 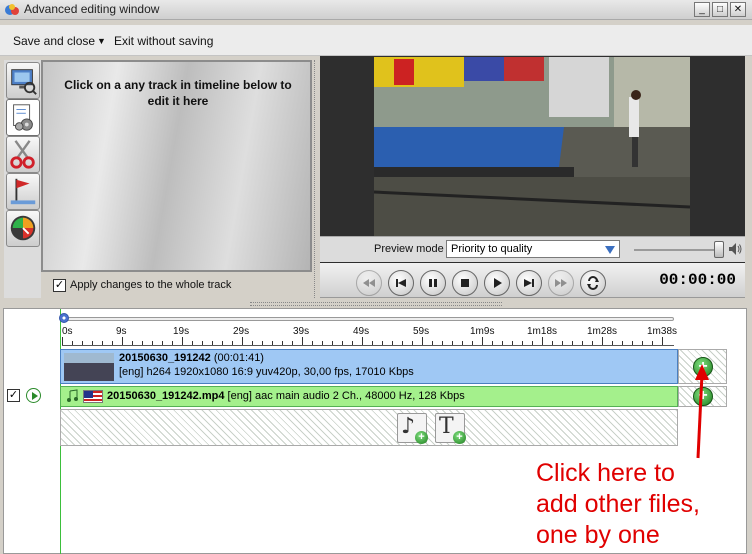 I want to click on preview-mode-value: Priority to quality, so click(x=492, y=249).